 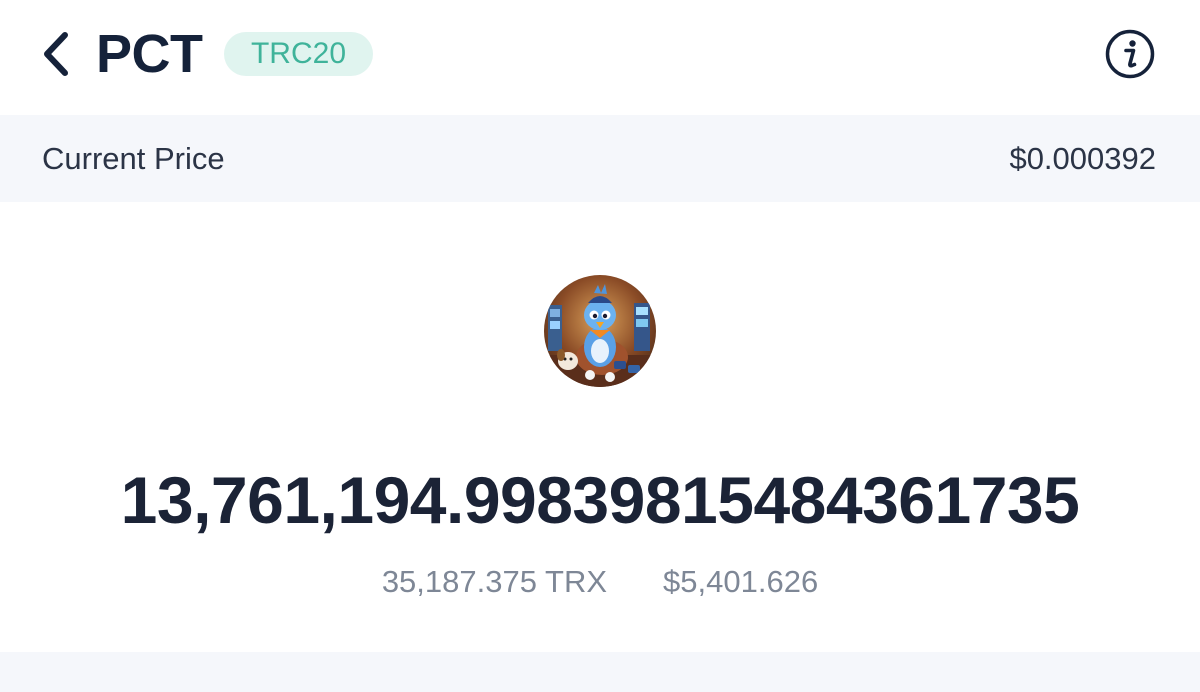 I want to click on chevron-left-icon, so click(x=56, y=54).